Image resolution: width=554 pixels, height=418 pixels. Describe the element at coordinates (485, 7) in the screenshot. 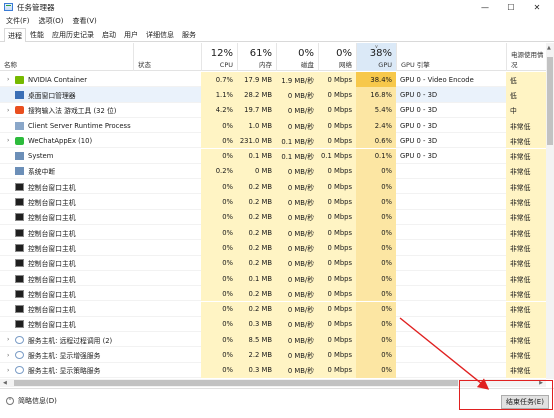

I see `minimize-button: —` at that location.